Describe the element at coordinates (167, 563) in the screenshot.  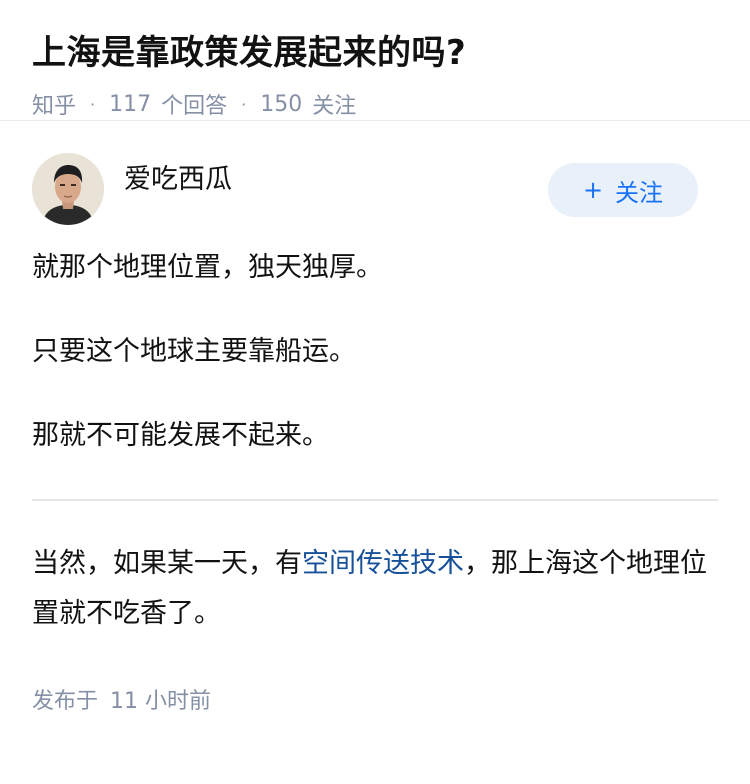
I see `paragraph-4-start: 当然，如果某一天，有` at that location.